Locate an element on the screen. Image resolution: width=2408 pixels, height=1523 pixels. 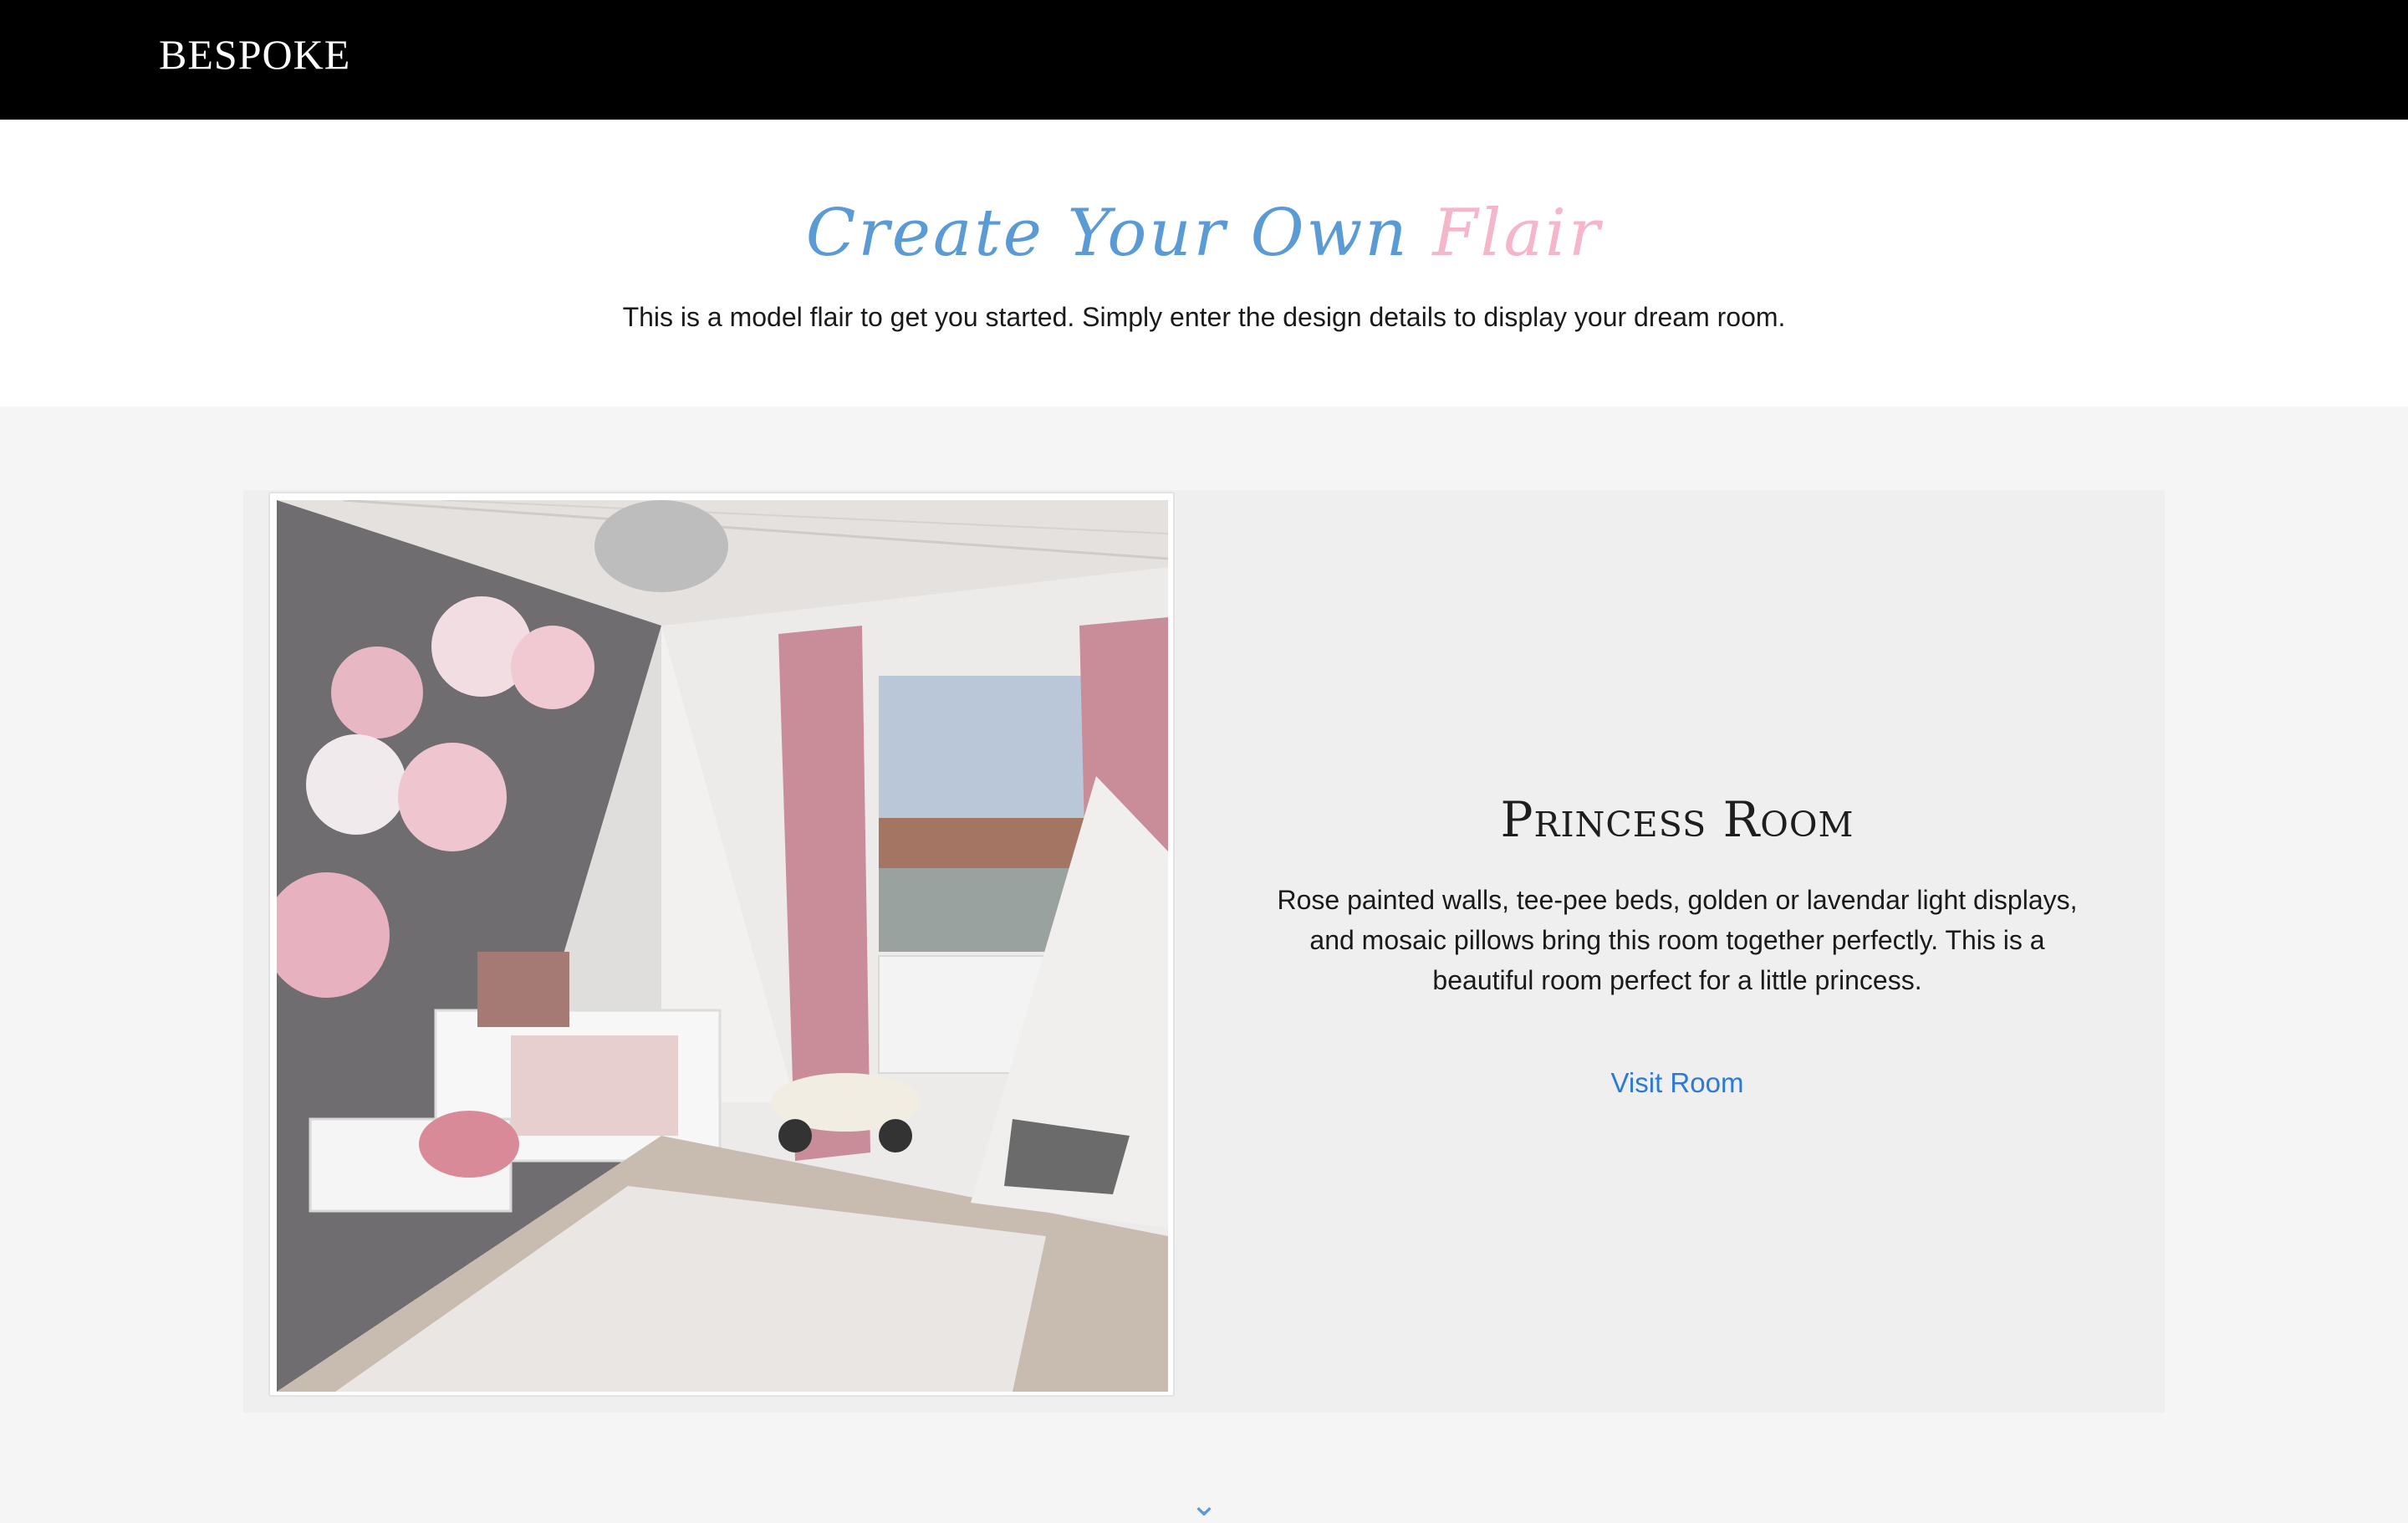
navbar: BESPOKE is located at coordinates (1204, 60).